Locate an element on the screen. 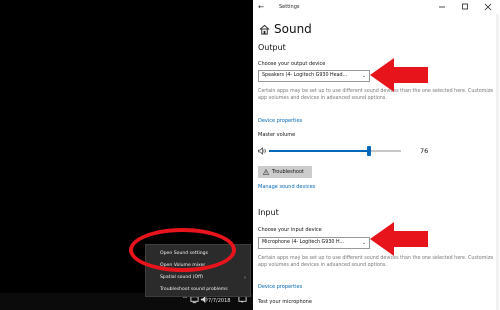 This screenshot has width=500, height=310. speaker-icon is located at coordinates (262, 151).